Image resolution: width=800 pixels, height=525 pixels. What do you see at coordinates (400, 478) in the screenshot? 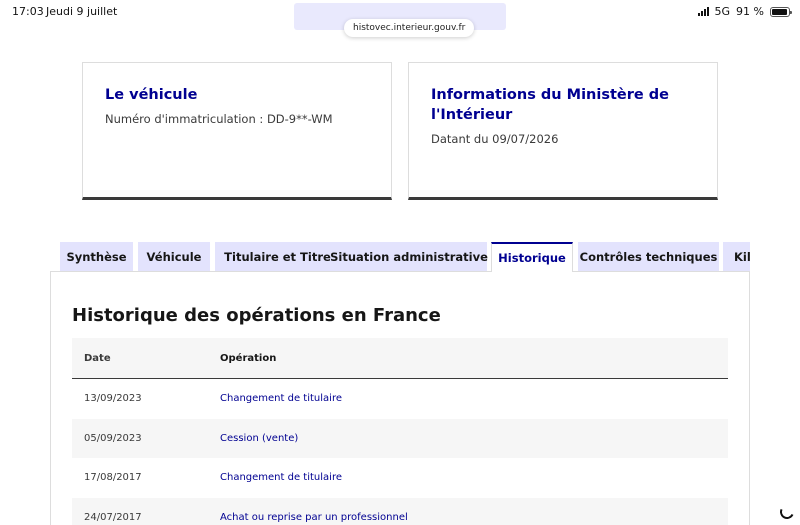
I see `table-row: 17/08/2017 Changement de titulaire` at bounding box center [400, 478].